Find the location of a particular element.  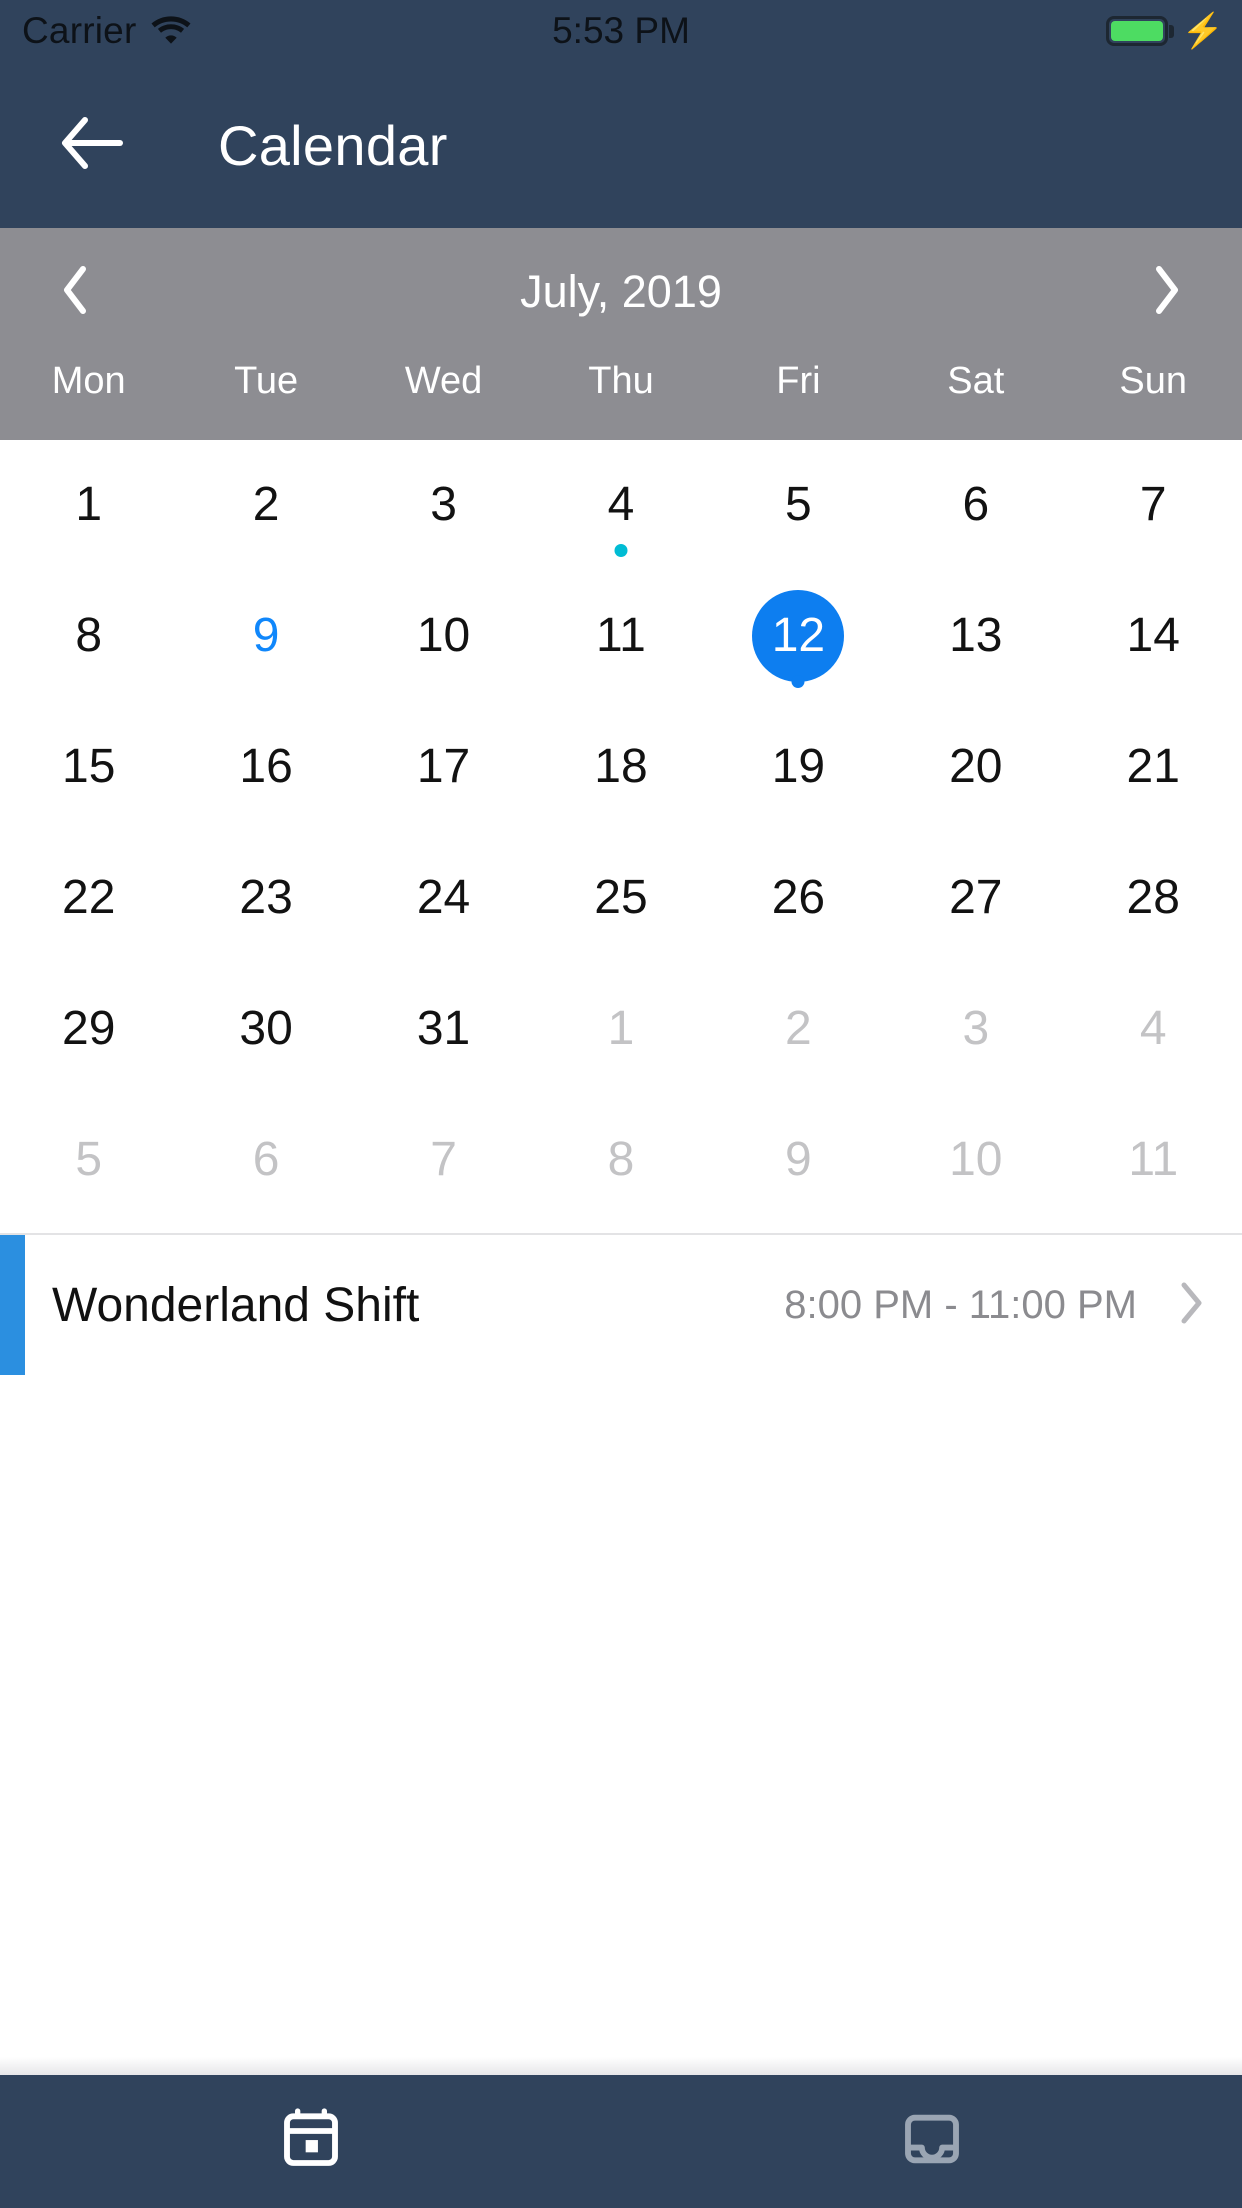

month-navigation-row: July, 2019 is located at coordinates (621, 292).